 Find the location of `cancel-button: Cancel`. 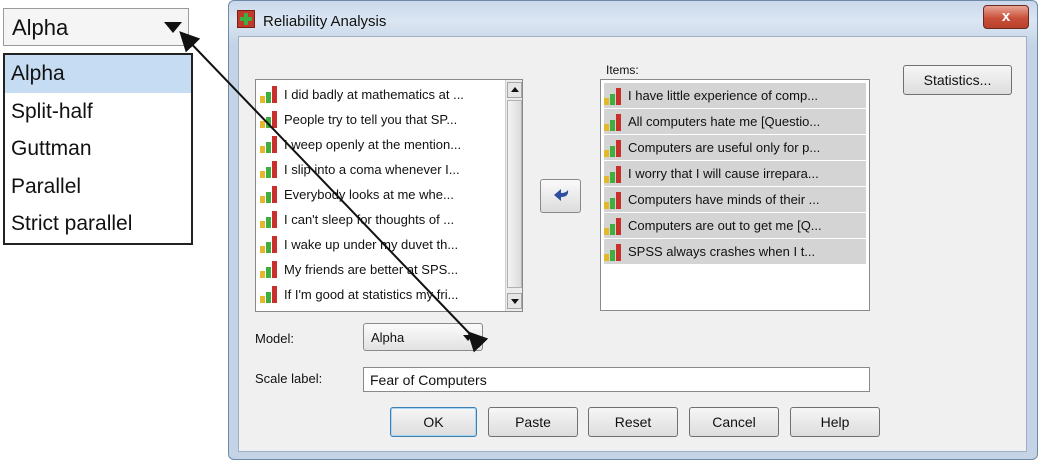

cancel-button: Cancel is located at coordinates (734, 422).